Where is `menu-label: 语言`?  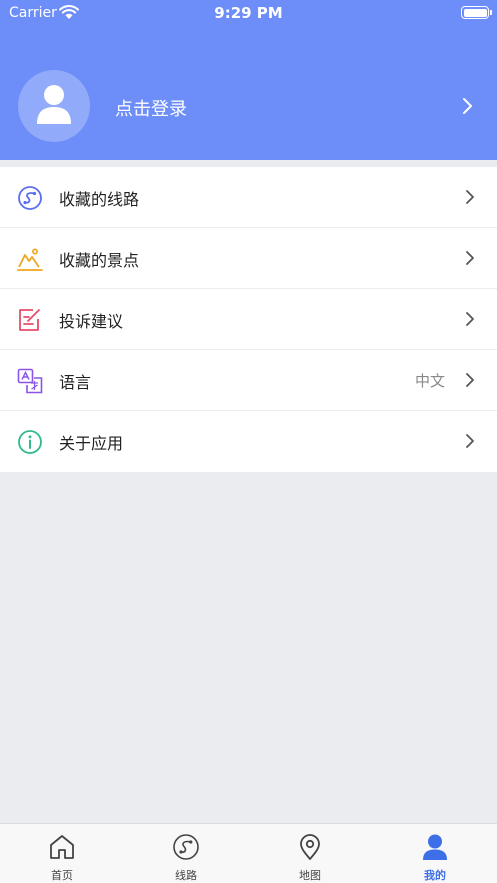
menu-label: 语言 is located at coordinates (75, 382).